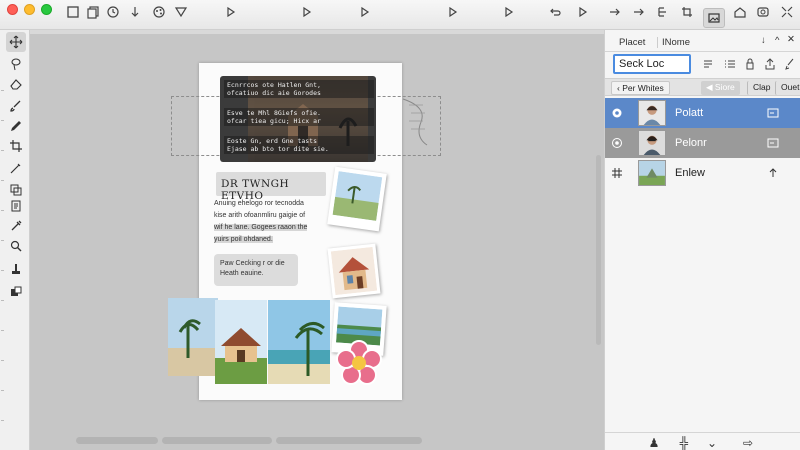 This screenshot has height=450, width=800. I want to click on tab-placet: Placet, so click(632, 42).